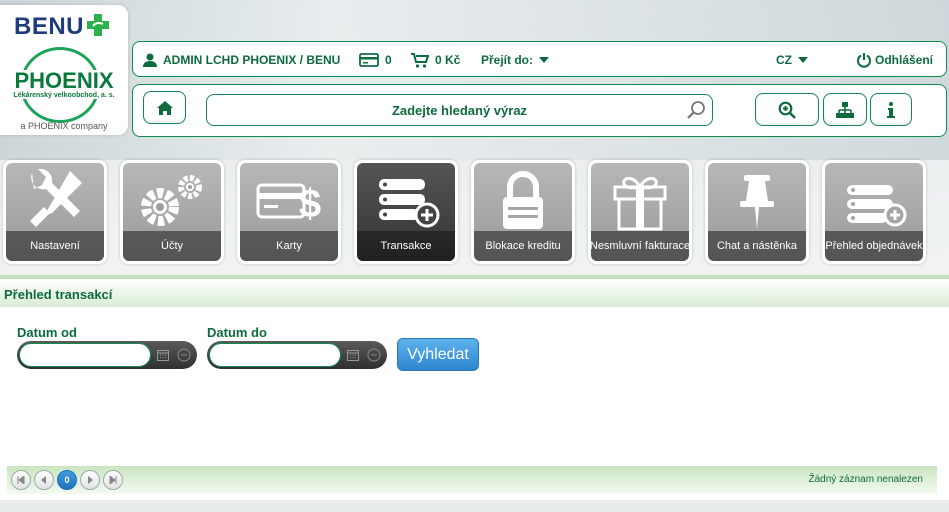 This screenshot has height=512, width=949. I want to click on sitemap-icon, so click(845, 109).